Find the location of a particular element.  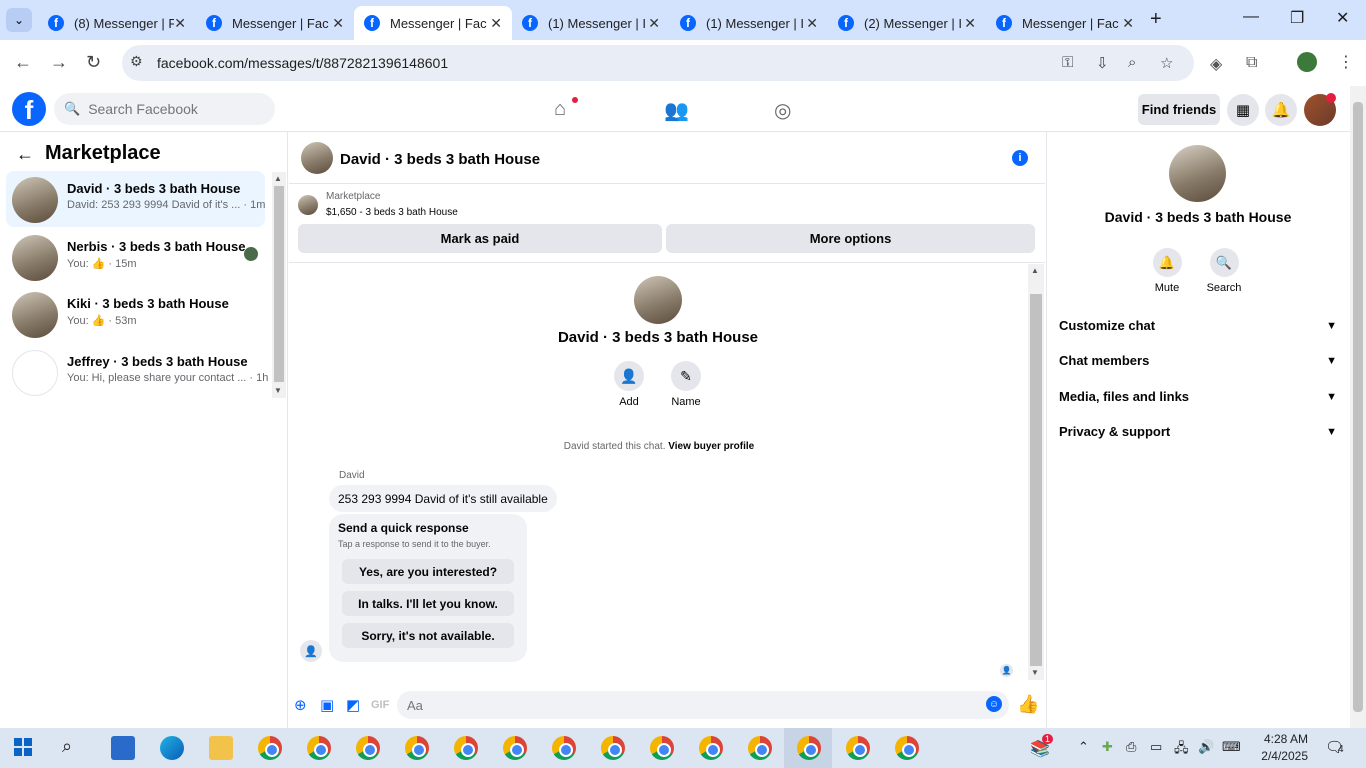

minimize-icon: — is located at coordinates (1251, 17).